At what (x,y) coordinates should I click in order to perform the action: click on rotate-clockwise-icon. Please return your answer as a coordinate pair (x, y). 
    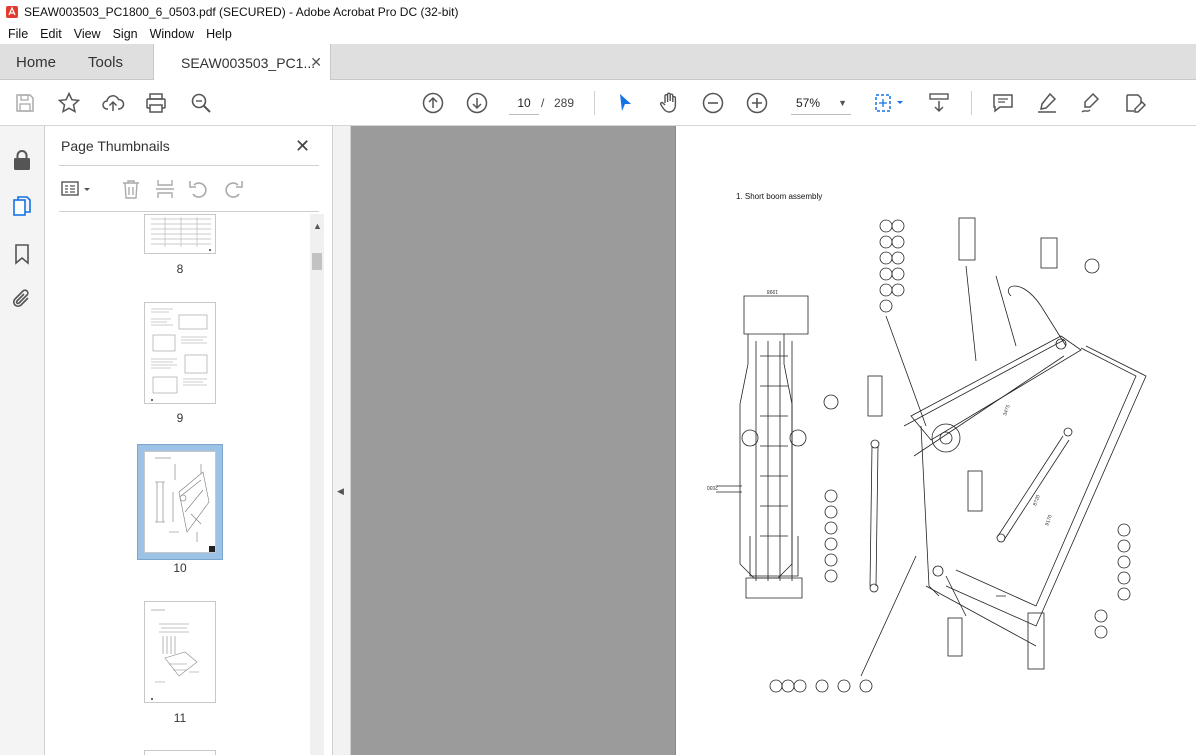
    Looking at the image, I should click on (233, 189).